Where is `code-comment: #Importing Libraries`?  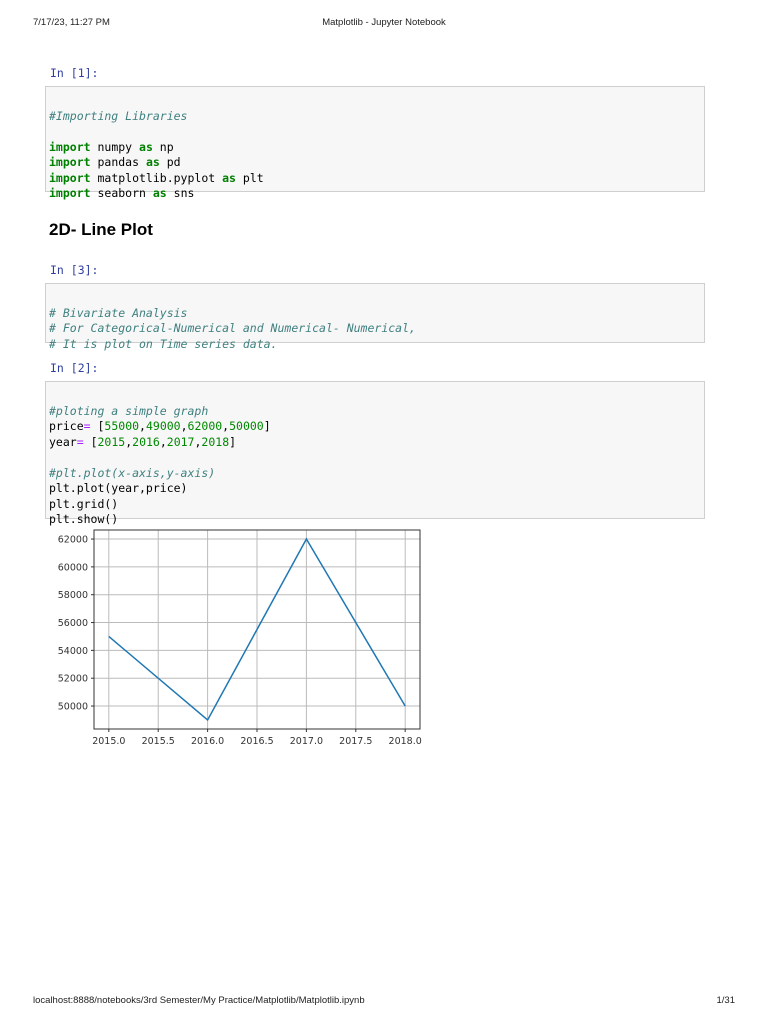 code-comment: #Importing Libraries is located at coordinates (118, 115).